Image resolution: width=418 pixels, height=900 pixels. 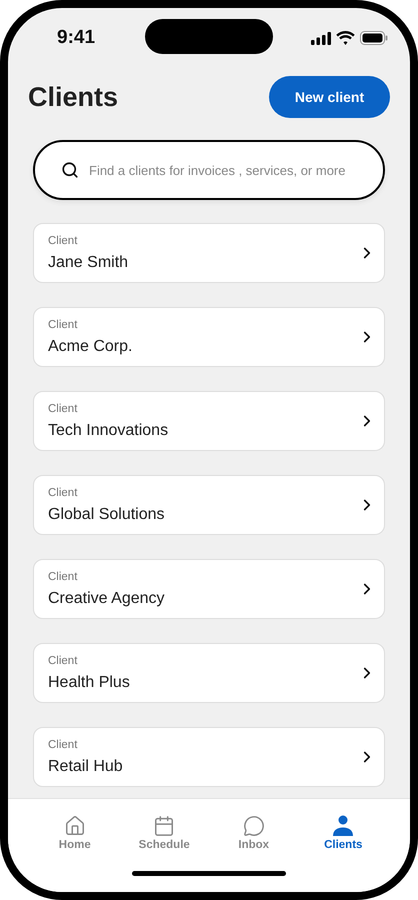 What do you see at coordinates (374, 38) in the screenshot?
I see `battery-icon` at bounding box center [374, 38].